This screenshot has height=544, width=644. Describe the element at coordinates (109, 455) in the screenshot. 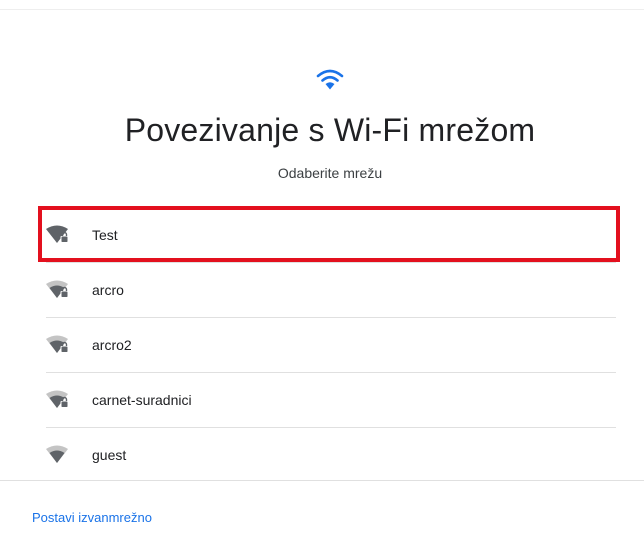

I see `network-ssid: guest` at that location.